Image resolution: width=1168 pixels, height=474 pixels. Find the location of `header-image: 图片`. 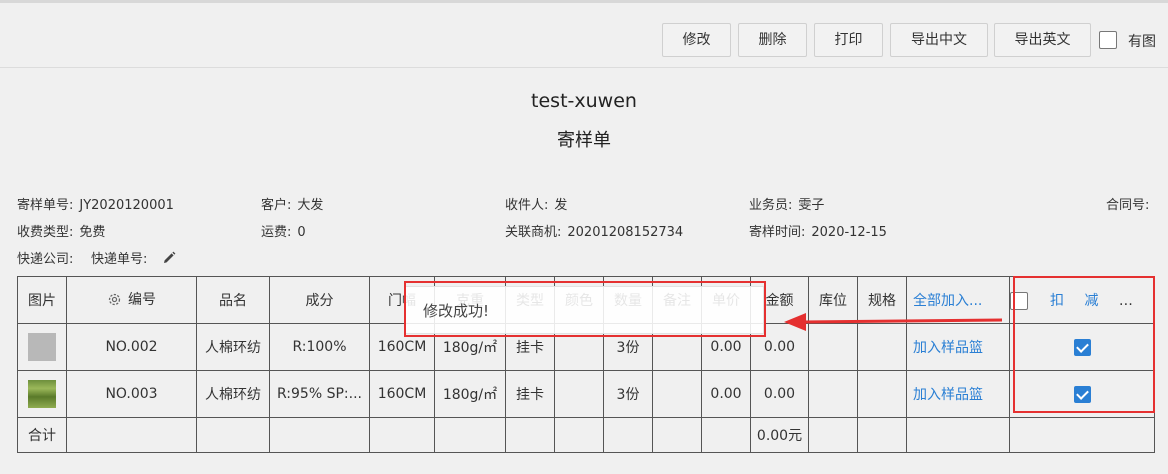

header-image: 图片 is located at coordinates (42, 300).